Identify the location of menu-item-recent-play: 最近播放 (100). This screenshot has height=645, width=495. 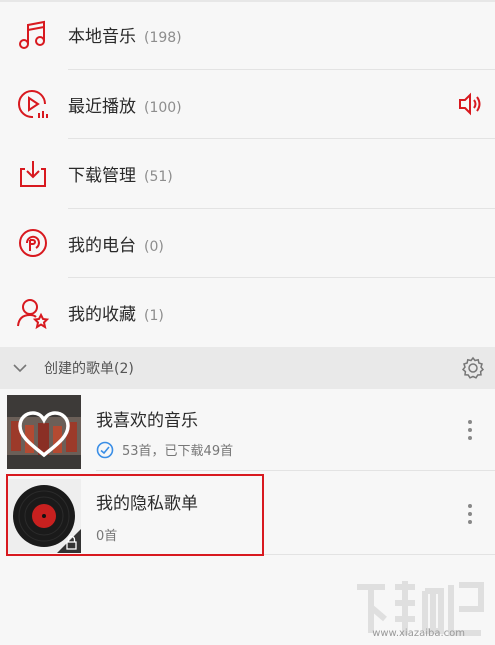
(247, 104).